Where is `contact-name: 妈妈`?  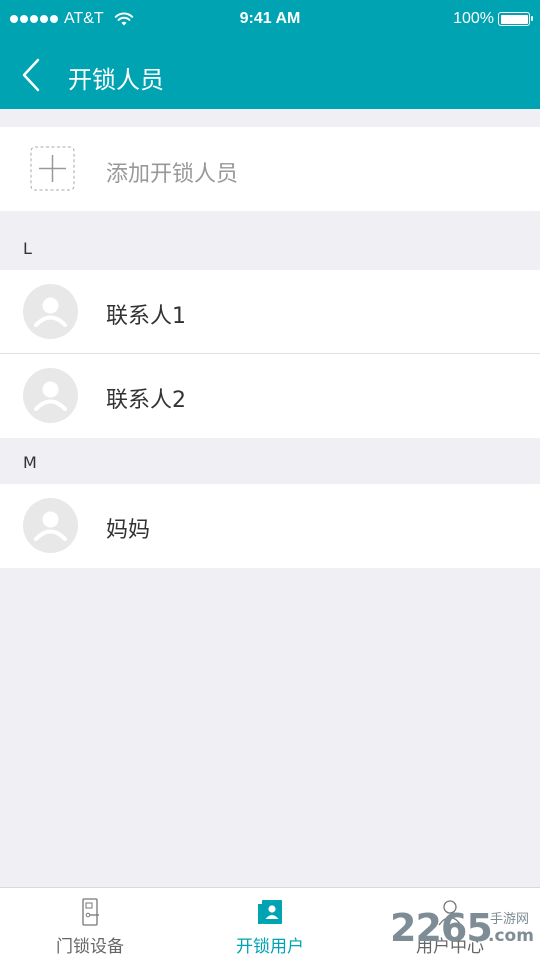
contact-name: 妈妈 is located at coordinates (128, 530).